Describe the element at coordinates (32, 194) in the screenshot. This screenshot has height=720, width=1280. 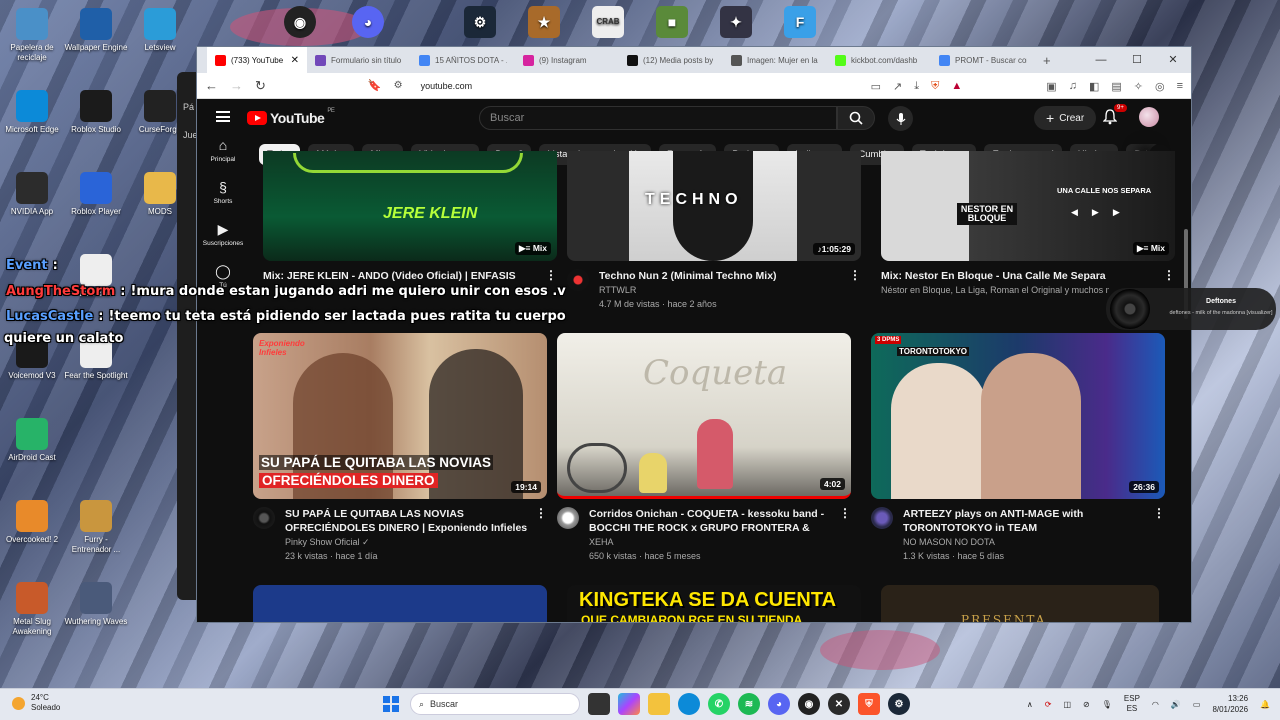
I see `desktop-icon: NVIDIA App` at that location.